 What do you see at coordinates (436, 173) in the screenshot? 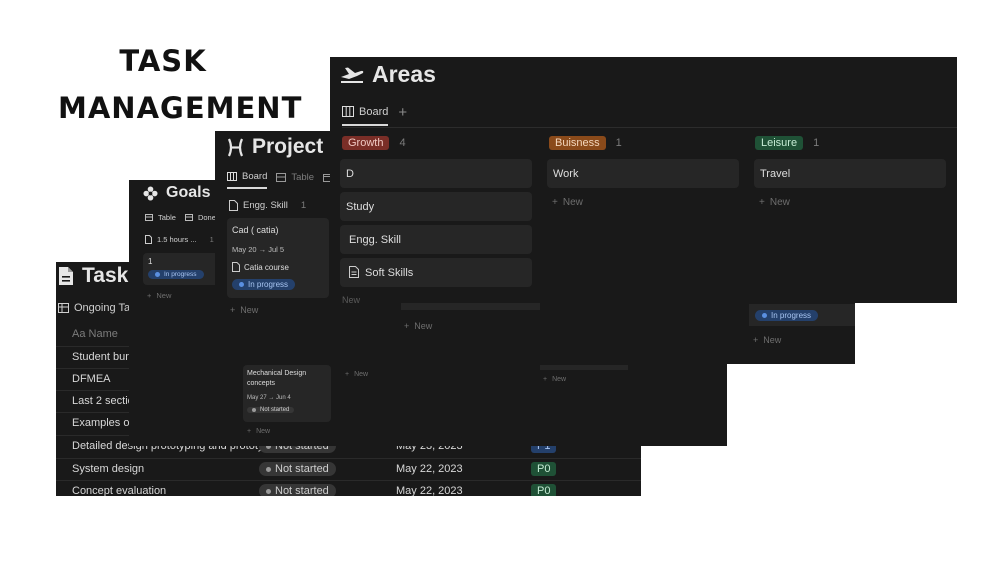
I see `area-card: D` at bounding box center [436, 173].